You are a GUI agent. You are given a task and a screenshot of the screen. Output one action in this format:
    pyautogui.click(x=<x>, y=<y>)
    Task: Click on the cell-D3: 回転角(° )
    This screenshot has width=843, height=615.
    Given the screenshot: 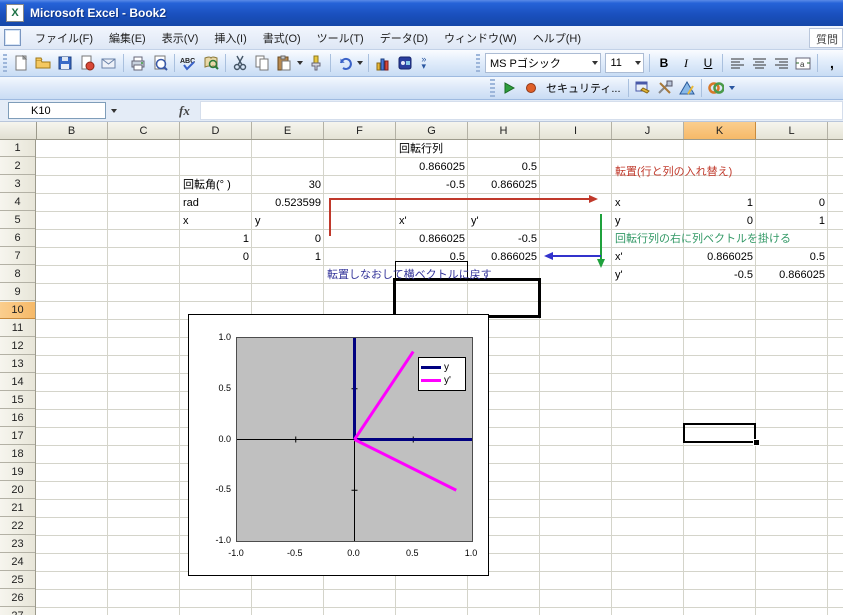 What is the action you would take?
    pyautogui.click(x=216, y=185)
    